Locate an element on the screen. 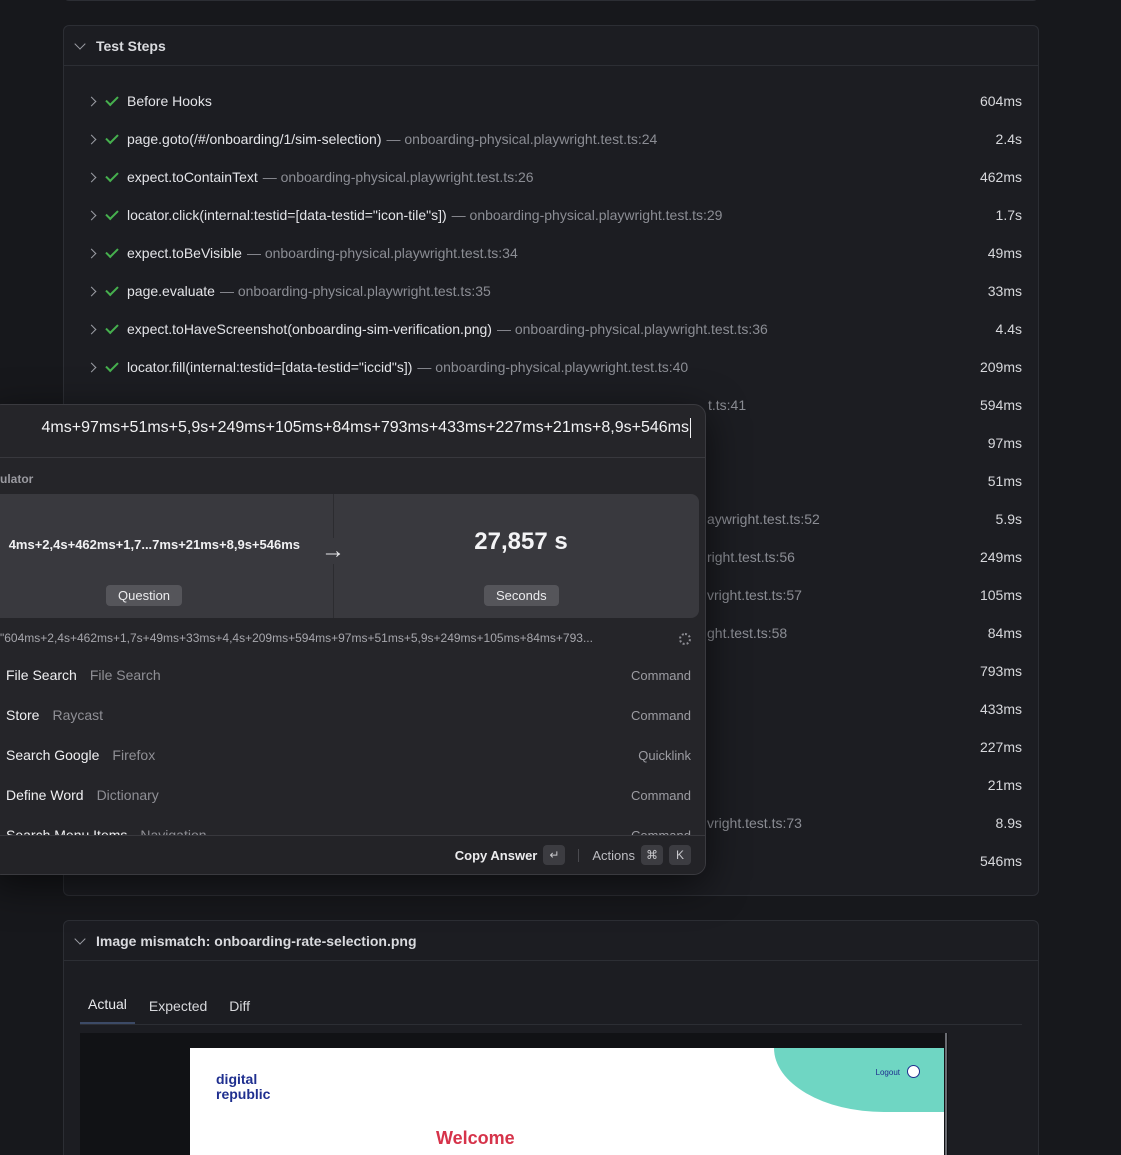 The height and width of the screenshot is (1155, 1121). list-item: Store Raycast Command is located at coordinates (352, 715).